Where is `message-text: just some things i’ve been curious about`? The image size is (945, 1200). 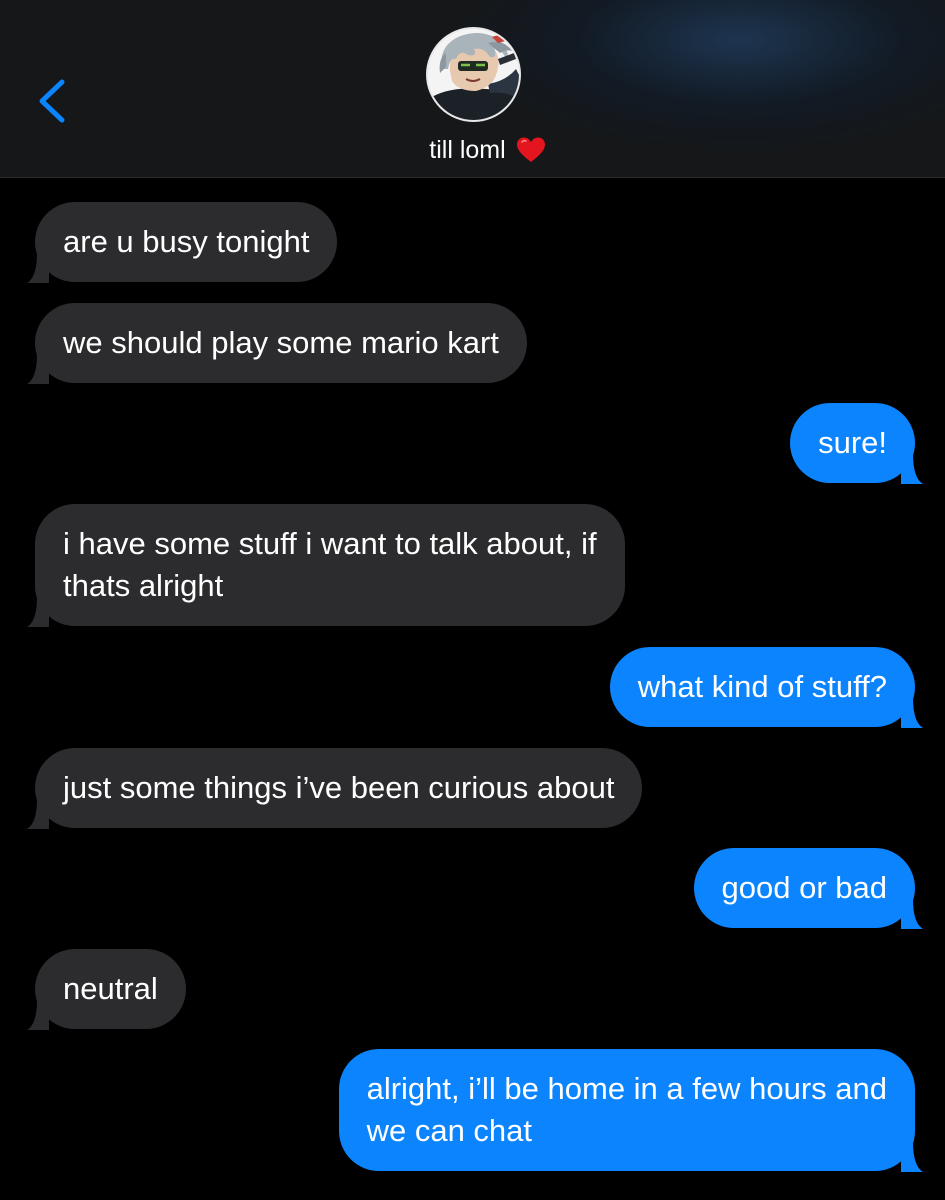
message-text: just some things i’ve been curious about is located at coordinates (339, 787).